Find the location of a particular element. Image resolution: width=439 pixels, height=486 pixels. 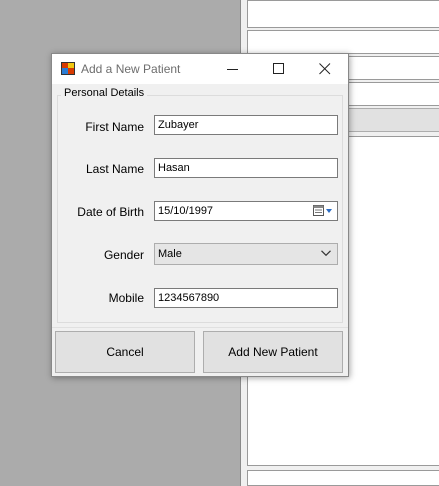

dialog-title: Add a New Patient is located at coordinates (131, 69).